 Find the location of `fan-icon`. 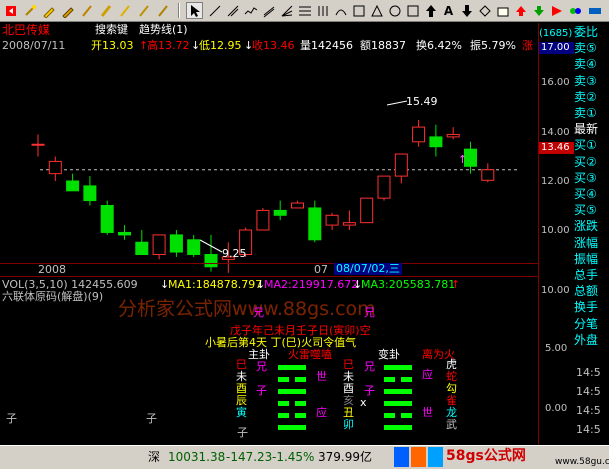

fan-icon is located at coordinates (286, 10).